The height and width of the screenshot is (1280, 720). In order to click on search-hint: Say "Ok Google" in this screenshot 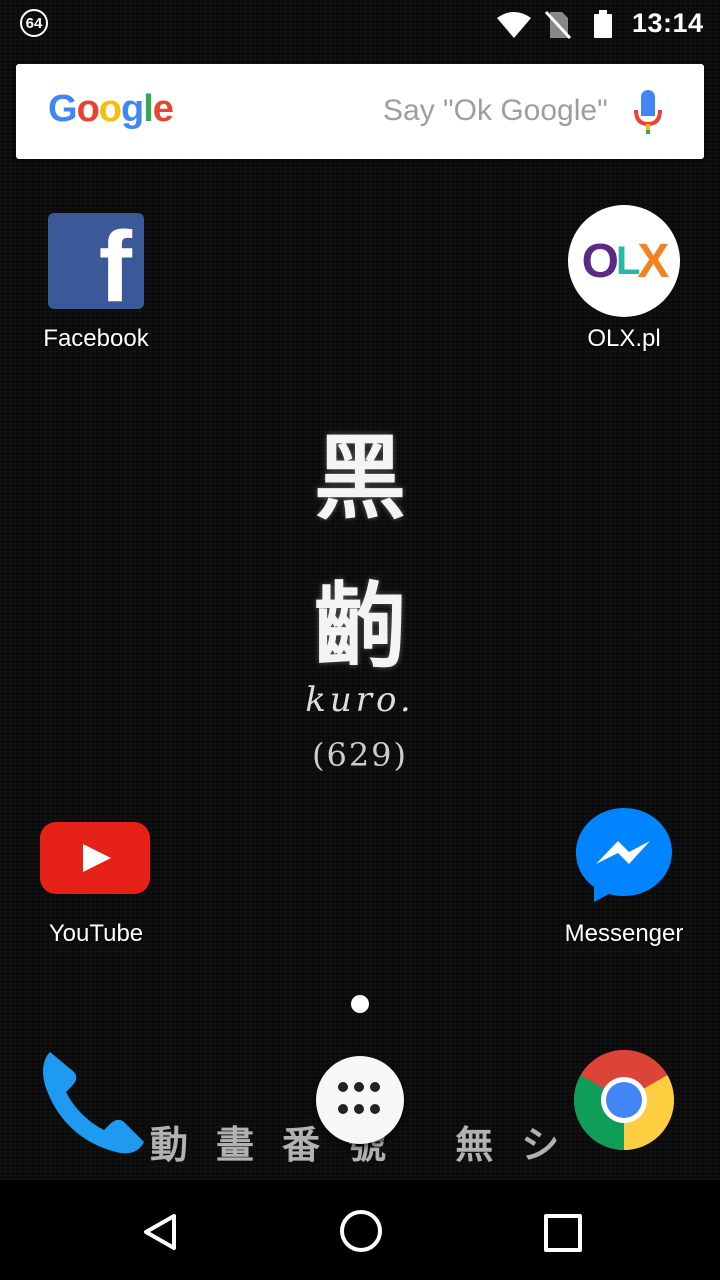, I will do `click(495, 110)`.